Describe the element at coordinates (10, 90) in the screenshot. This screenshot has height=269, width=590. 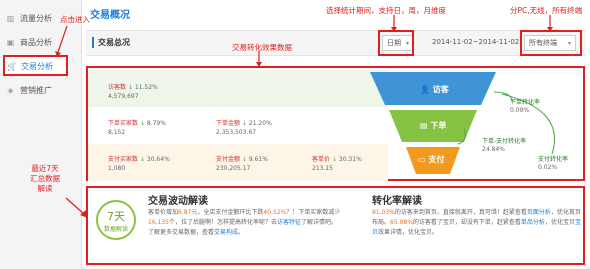
I see `megaphone-icon: ◈` at that location.